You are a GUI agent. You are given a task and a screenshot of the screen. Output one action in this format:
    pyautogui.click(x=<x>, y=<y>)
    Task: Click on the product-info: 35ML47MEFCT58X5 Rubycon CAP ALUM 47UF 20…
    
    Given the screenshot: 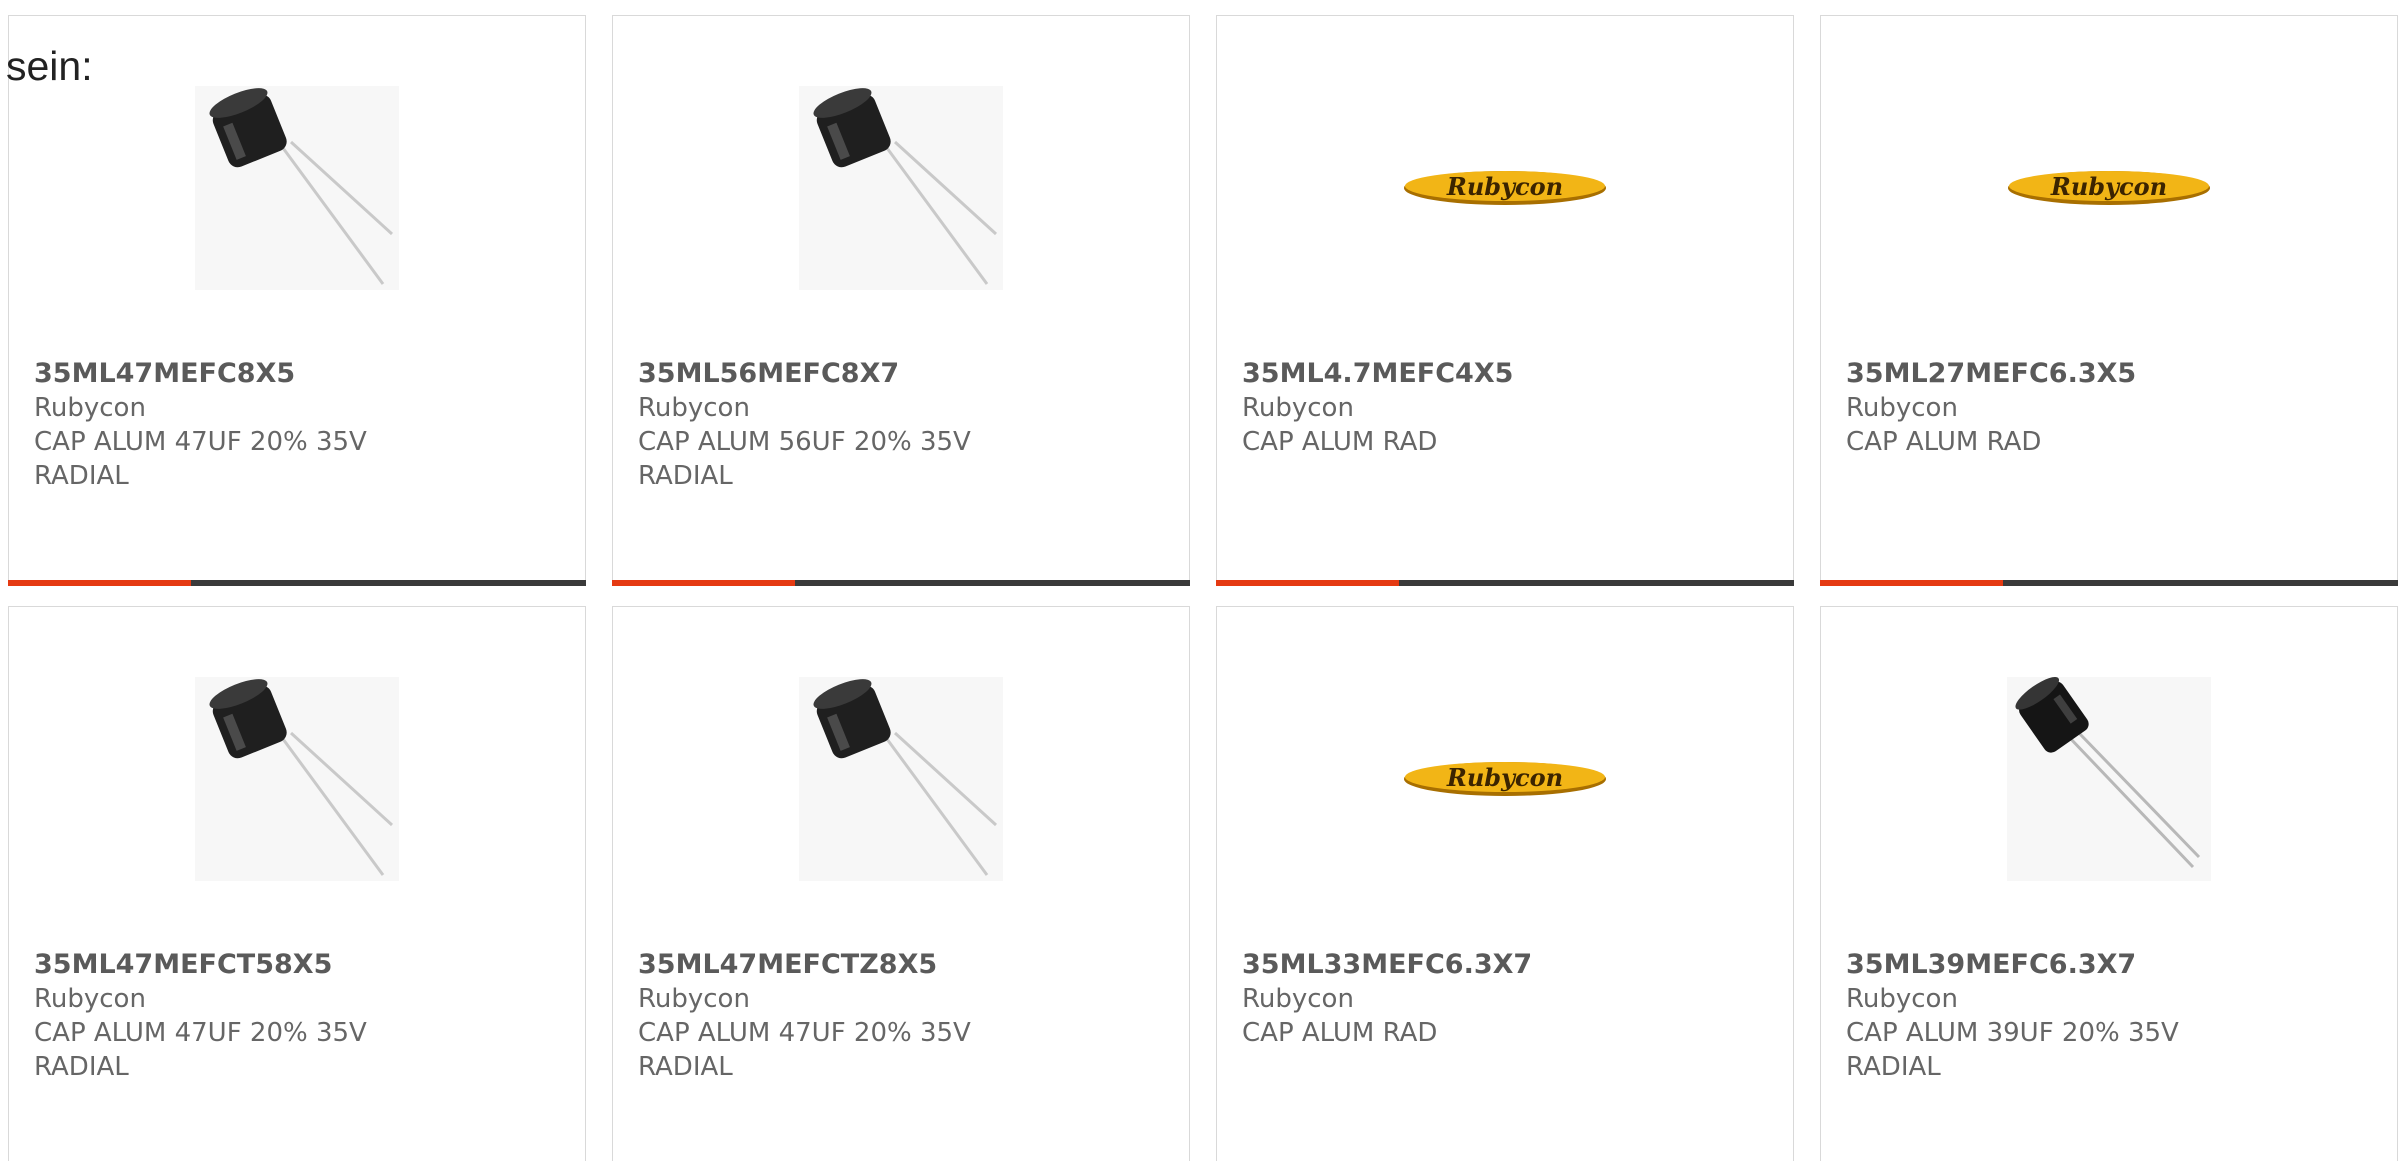 What is the action you would take?
    pyautogui.click(x=294, y=1016)
    